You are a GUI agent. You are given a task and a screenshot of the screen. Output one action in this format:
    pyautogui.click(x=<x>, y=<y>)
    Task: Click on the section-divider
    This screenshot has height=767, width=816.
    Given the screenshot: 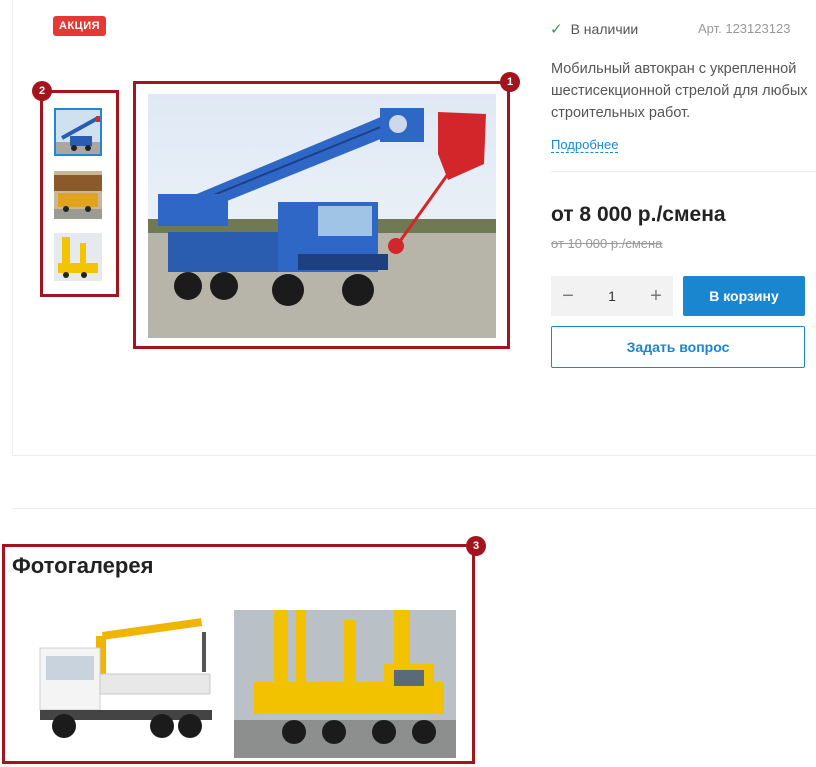 What is the action you would take?
    pyautogui.click(x=414, y=508)
    